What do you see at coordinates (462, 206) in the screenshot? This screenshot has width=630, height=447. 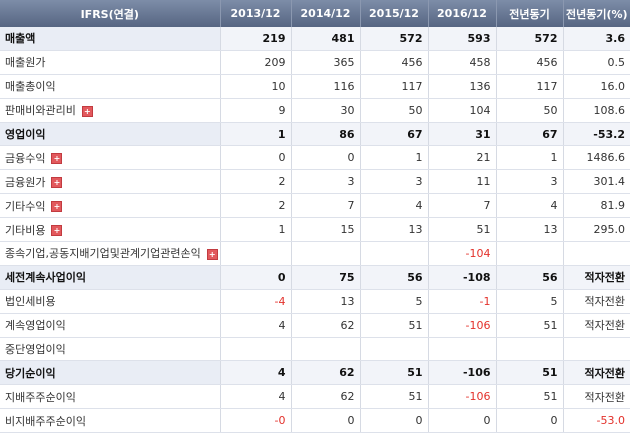 I see `value-cell: 7` at bounding box center [462, 206].